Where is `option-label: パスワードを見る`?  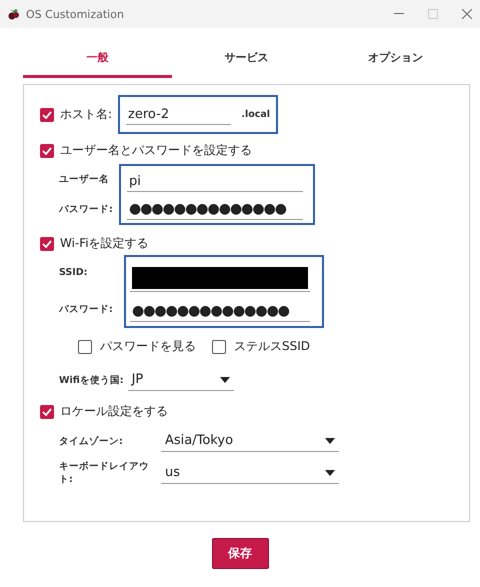
option-label: パスワードを見る is located at coordinates (148, 346).